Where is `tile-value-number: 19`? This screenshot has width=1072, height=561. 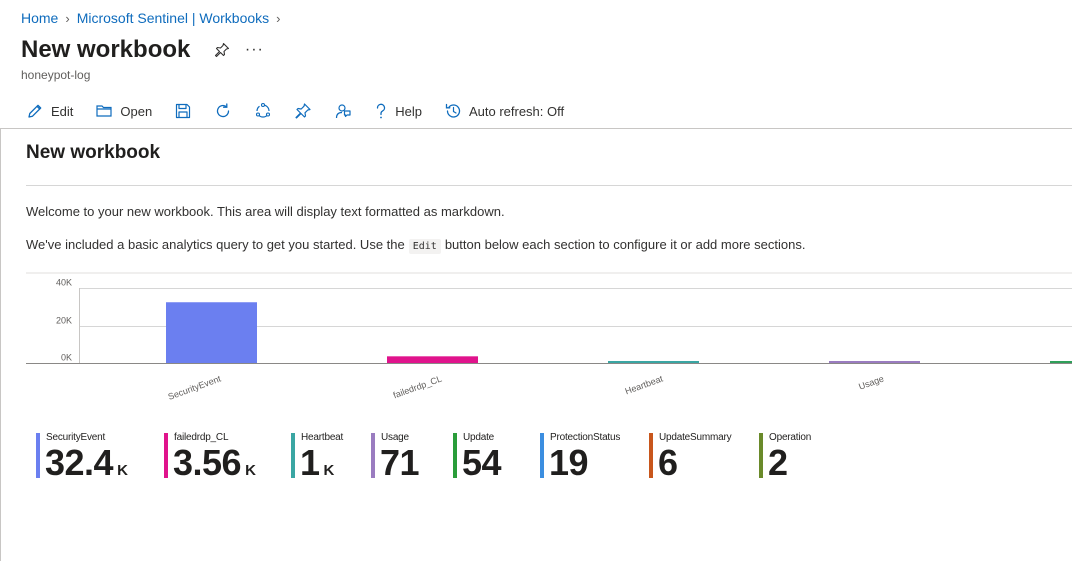
tile-value-number: 19 is located at coordinates (569, 462).